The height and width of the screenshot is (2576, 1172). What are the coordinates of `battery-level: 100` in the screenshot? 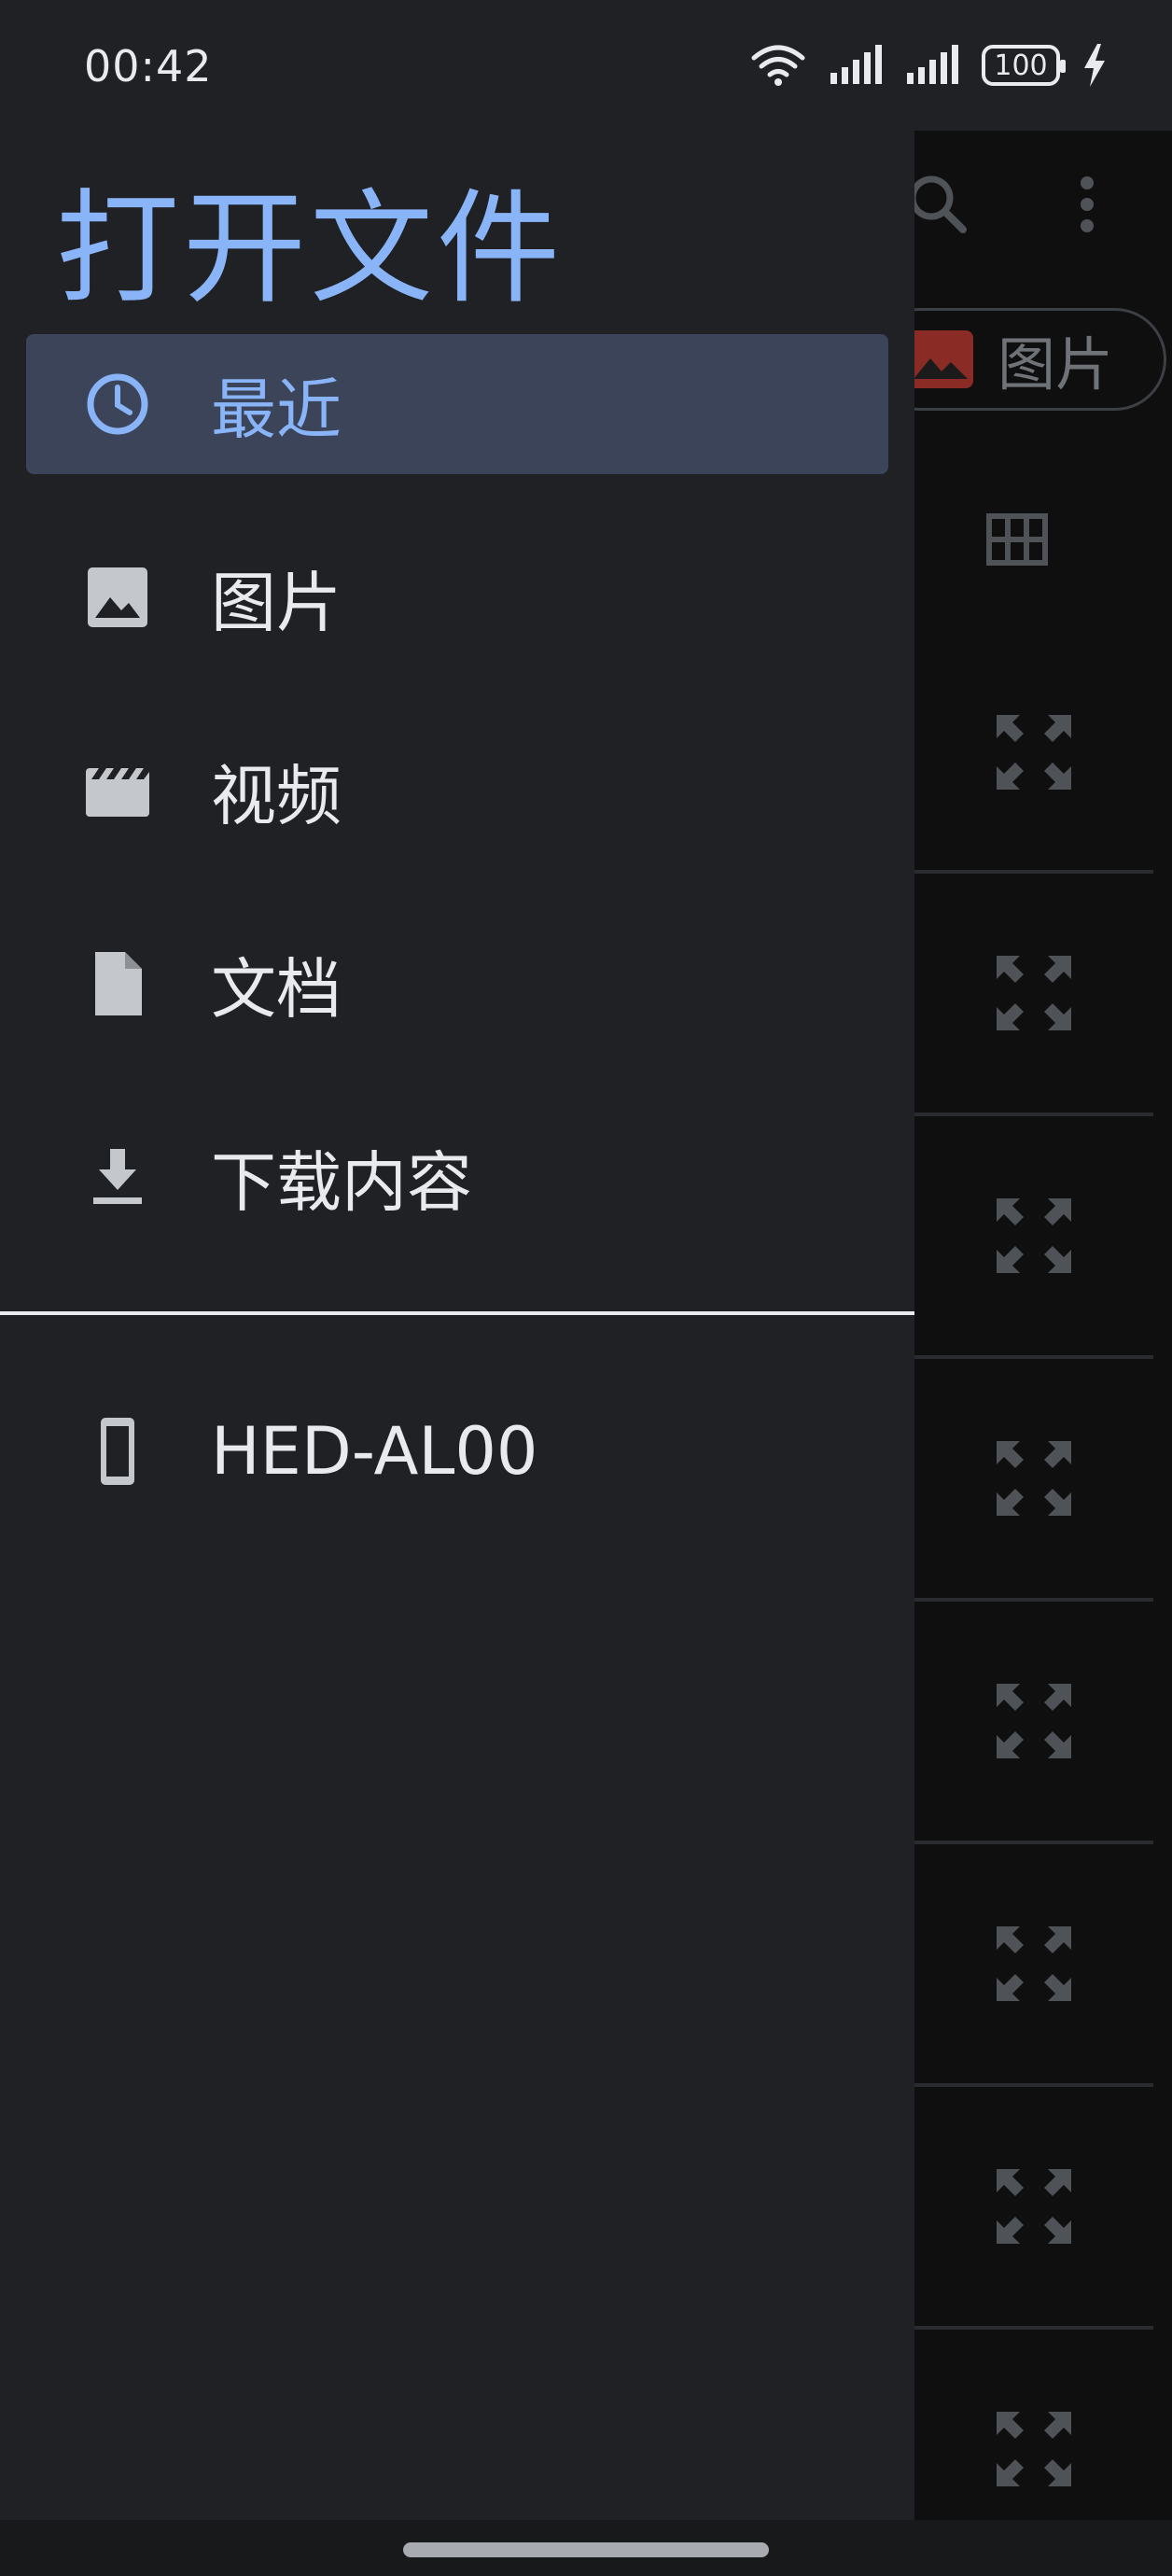 It's located at (1021, 65).